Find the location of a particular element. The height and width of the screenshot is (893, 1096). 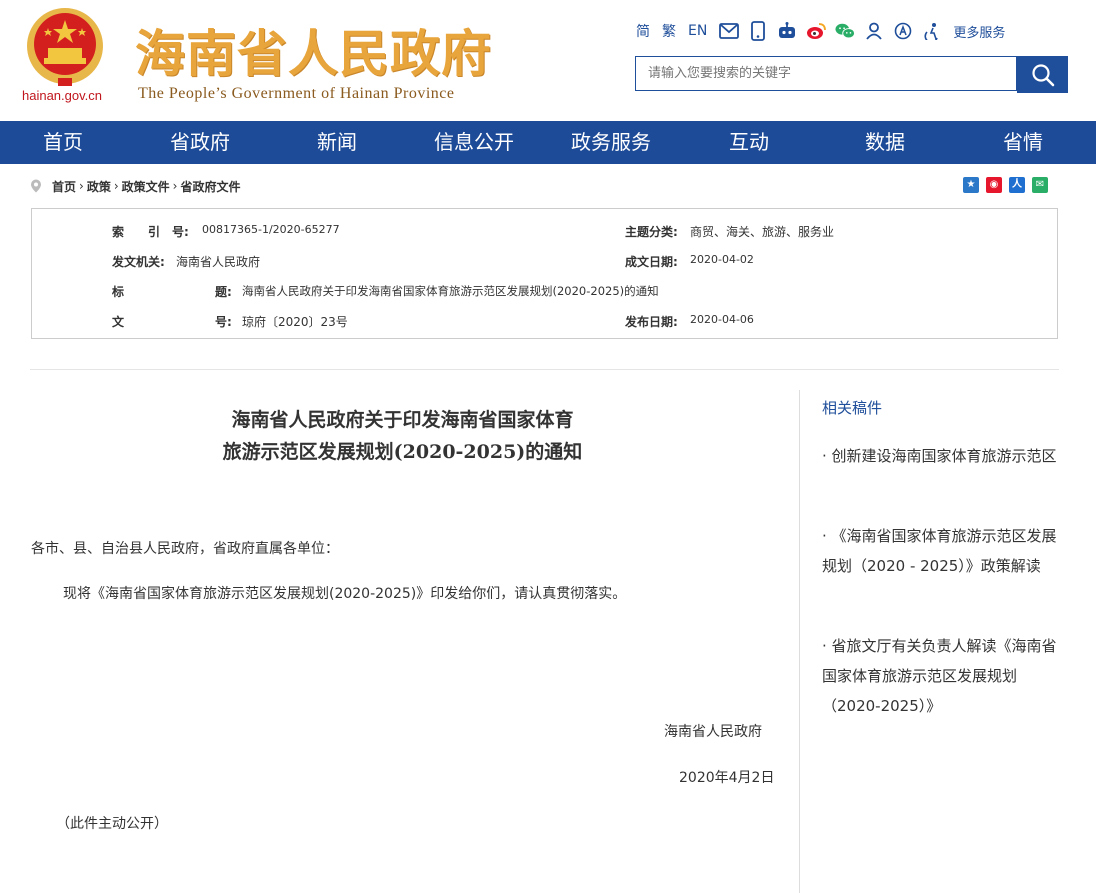

elderly-icon is located at coordinates (932, 31).